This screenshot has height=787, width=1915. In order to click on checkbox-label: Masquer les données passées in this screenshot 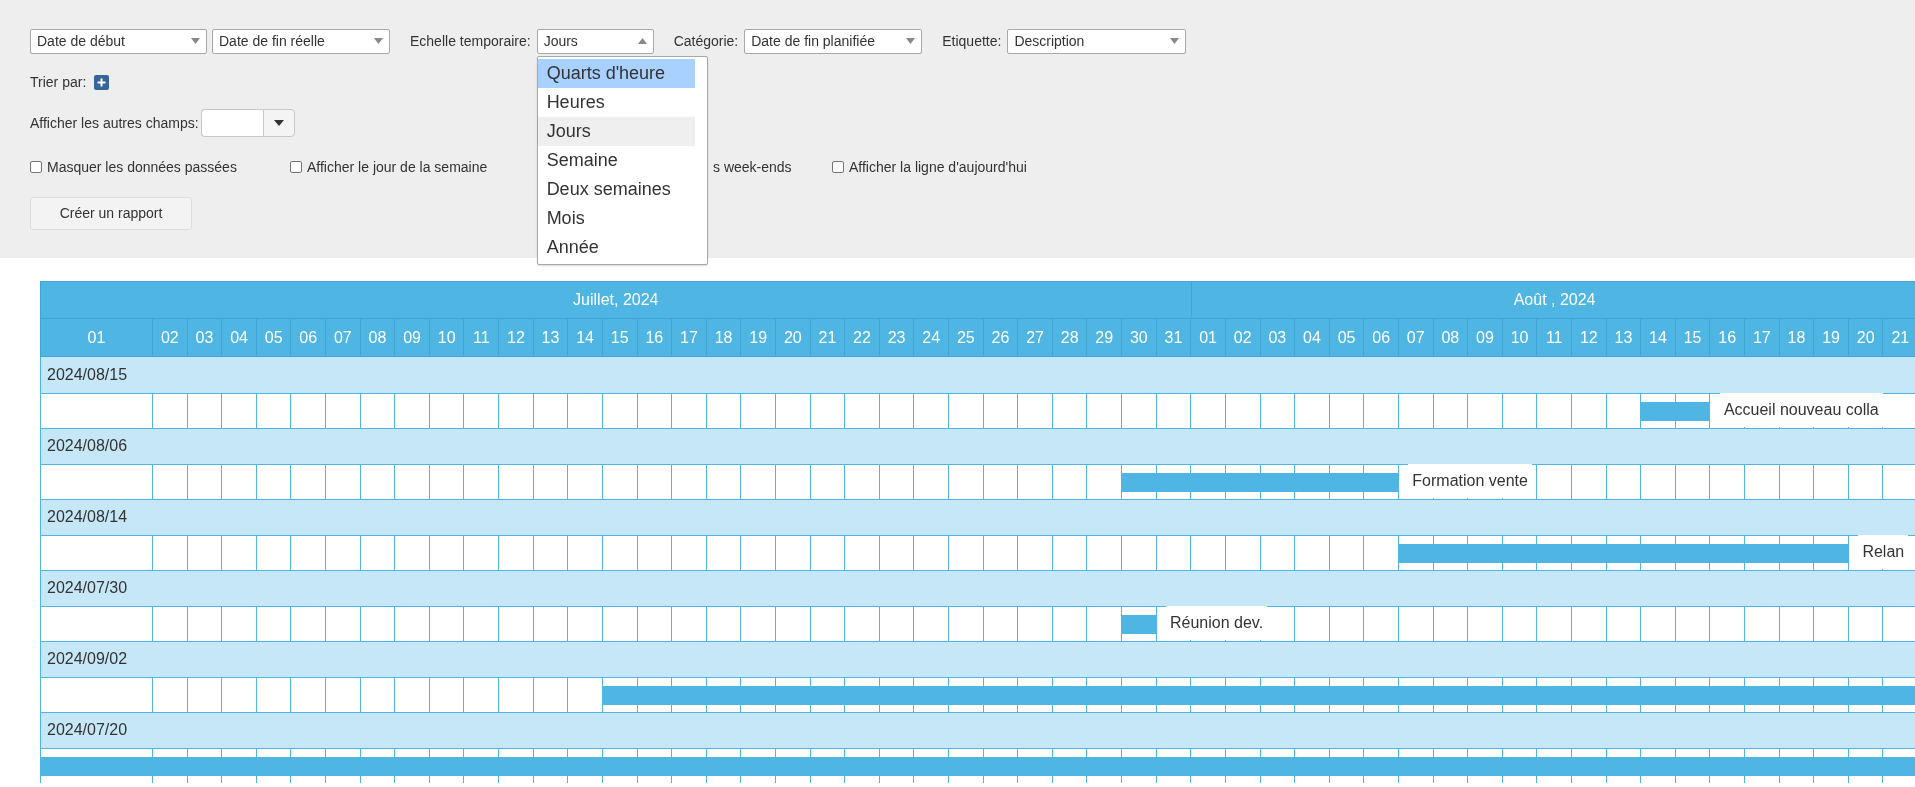, I will do `click(142, 167)`.